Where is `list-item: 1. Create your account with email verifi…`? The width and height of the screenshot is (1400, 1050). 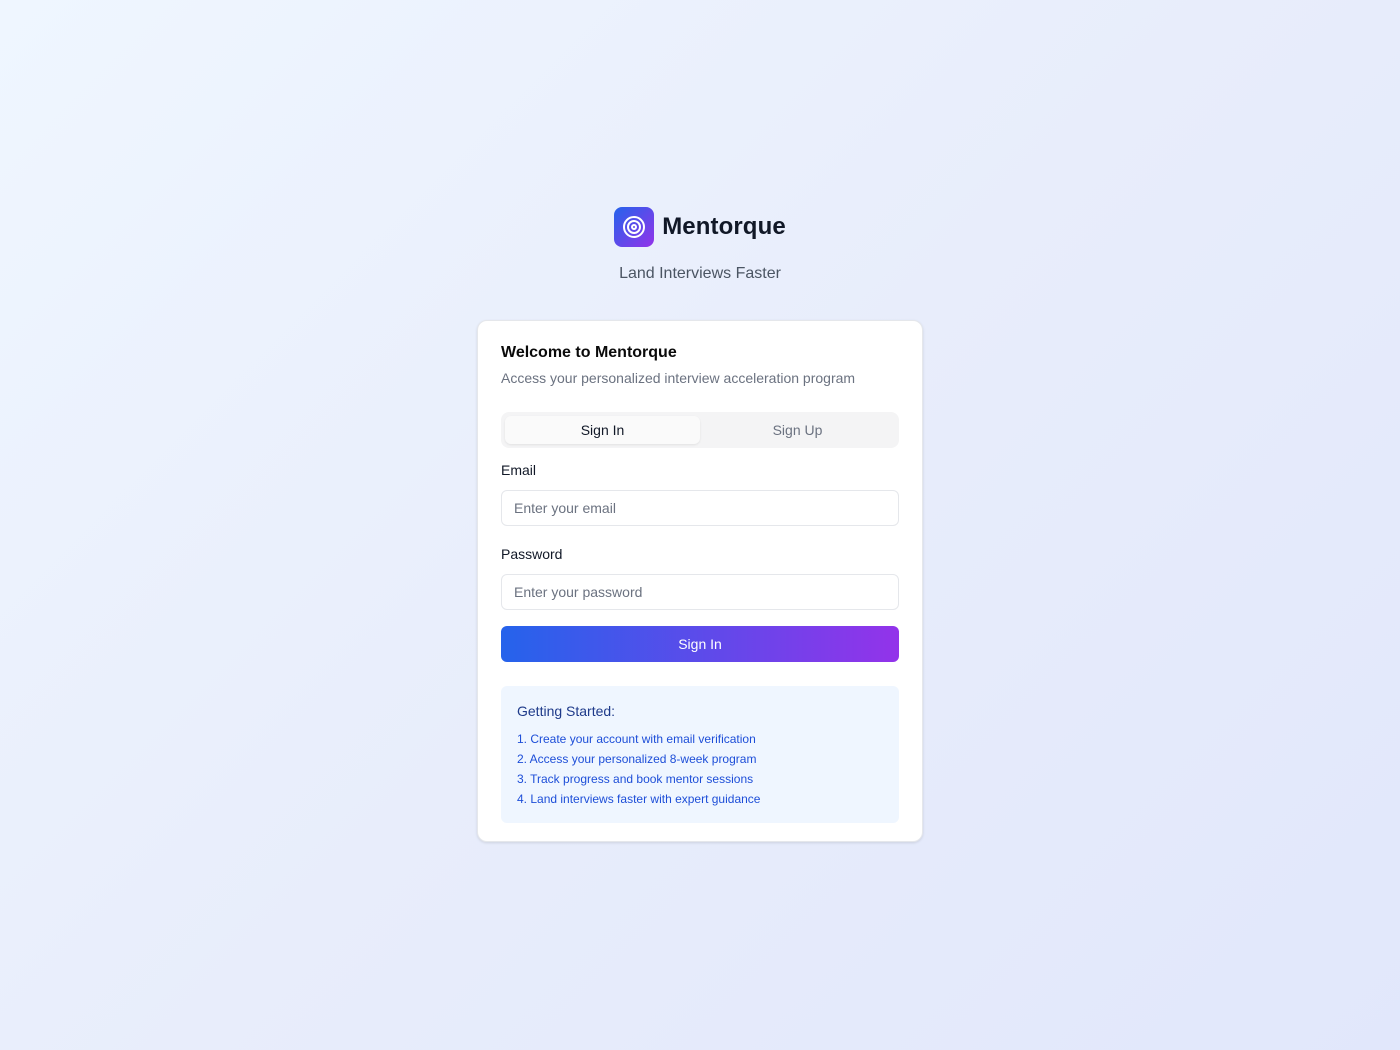
list-item: 1. Create your account with email verifi… is located at coordinates (636, 739).